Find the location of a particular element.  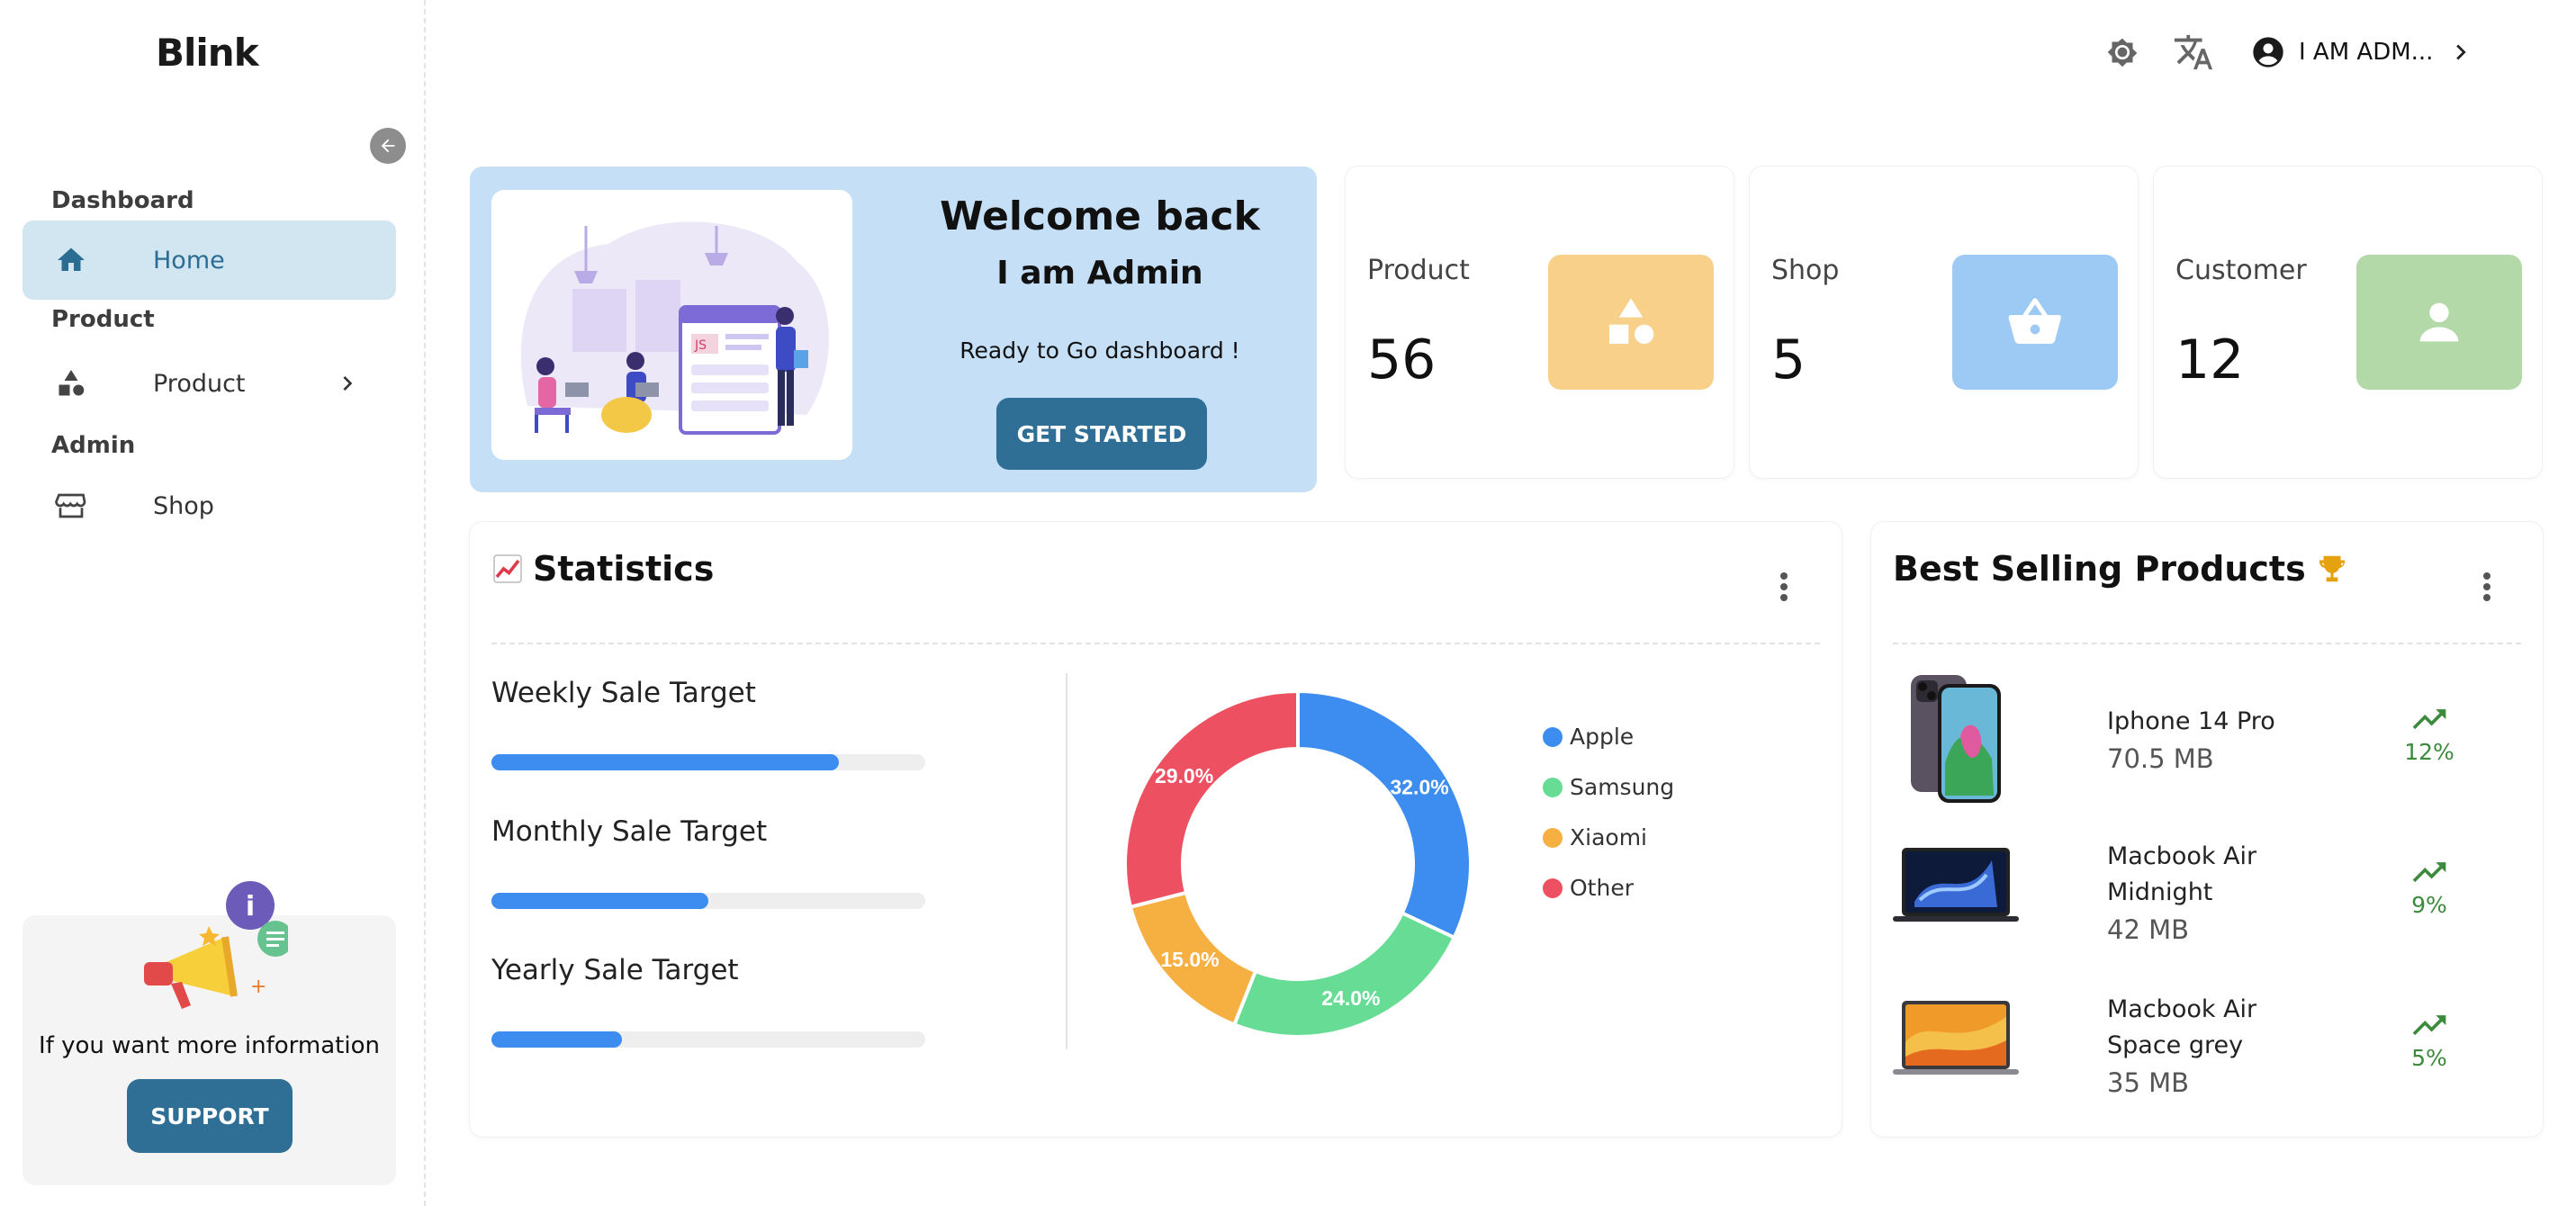

product-name: Macbook Air Midnight is located at coordinates (2182, 874).